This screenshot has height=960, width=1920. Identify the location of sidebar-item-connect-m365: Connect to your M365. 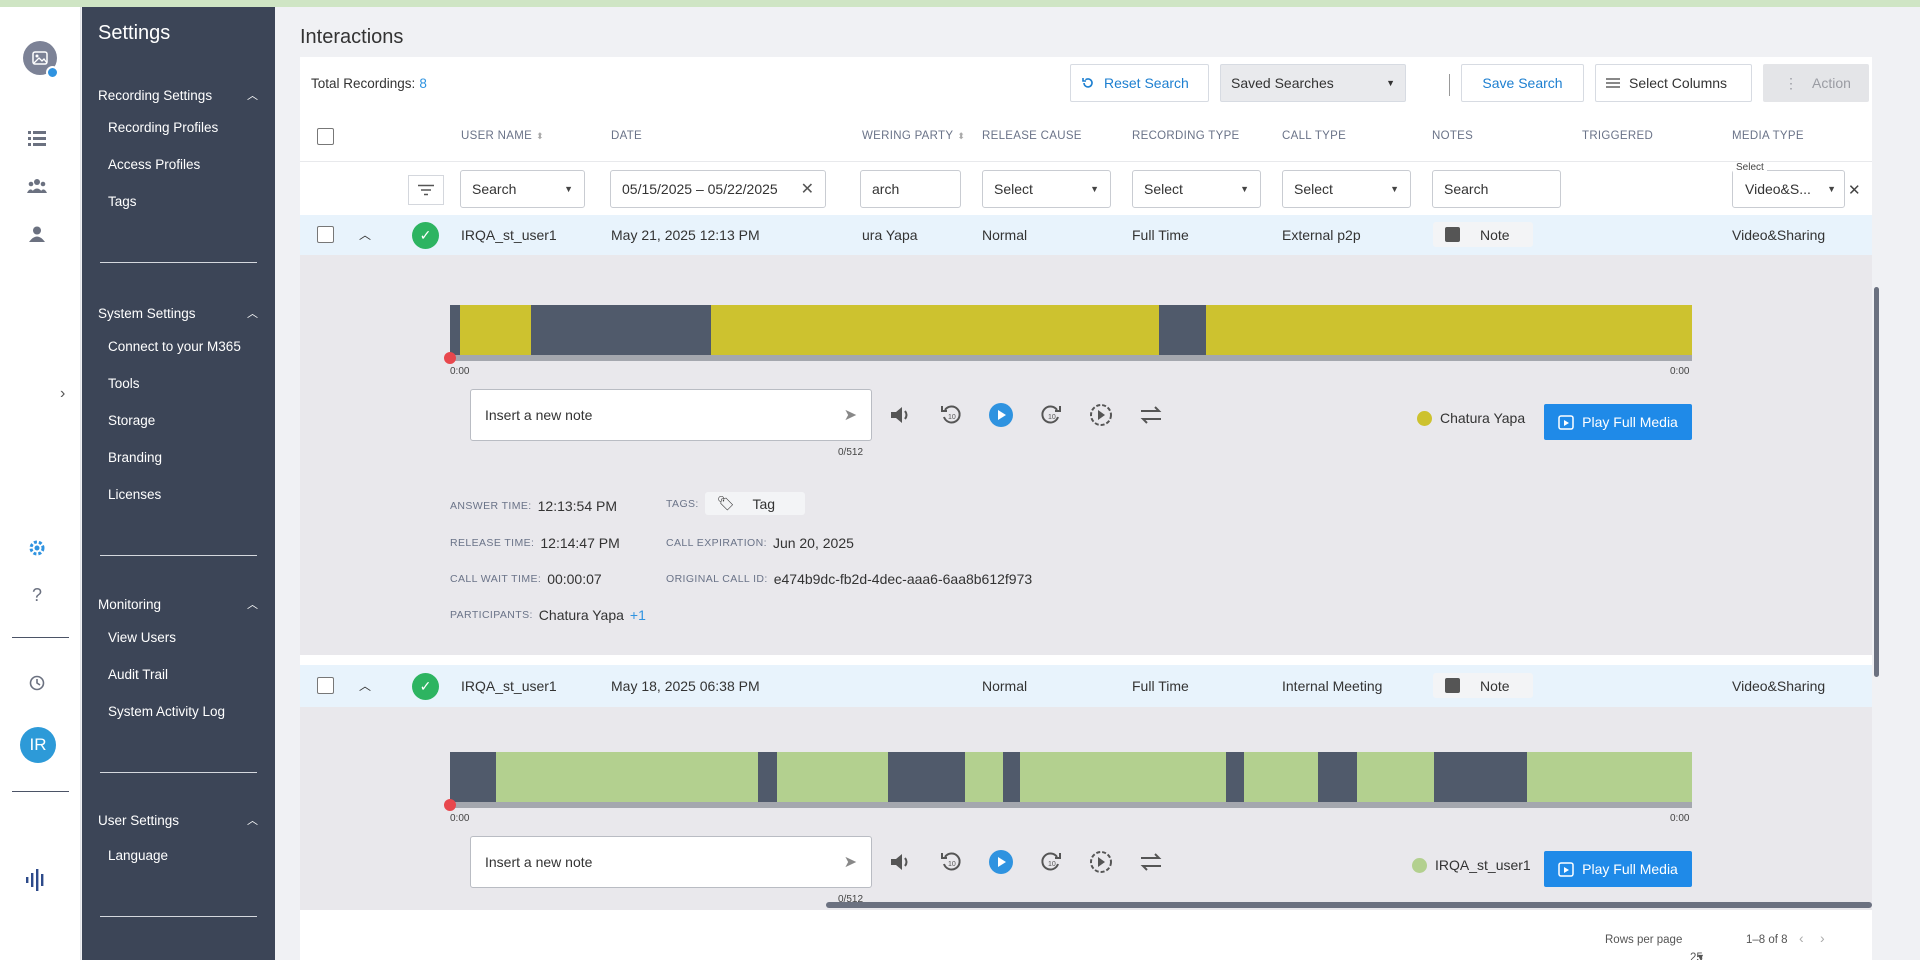
(174, 346).